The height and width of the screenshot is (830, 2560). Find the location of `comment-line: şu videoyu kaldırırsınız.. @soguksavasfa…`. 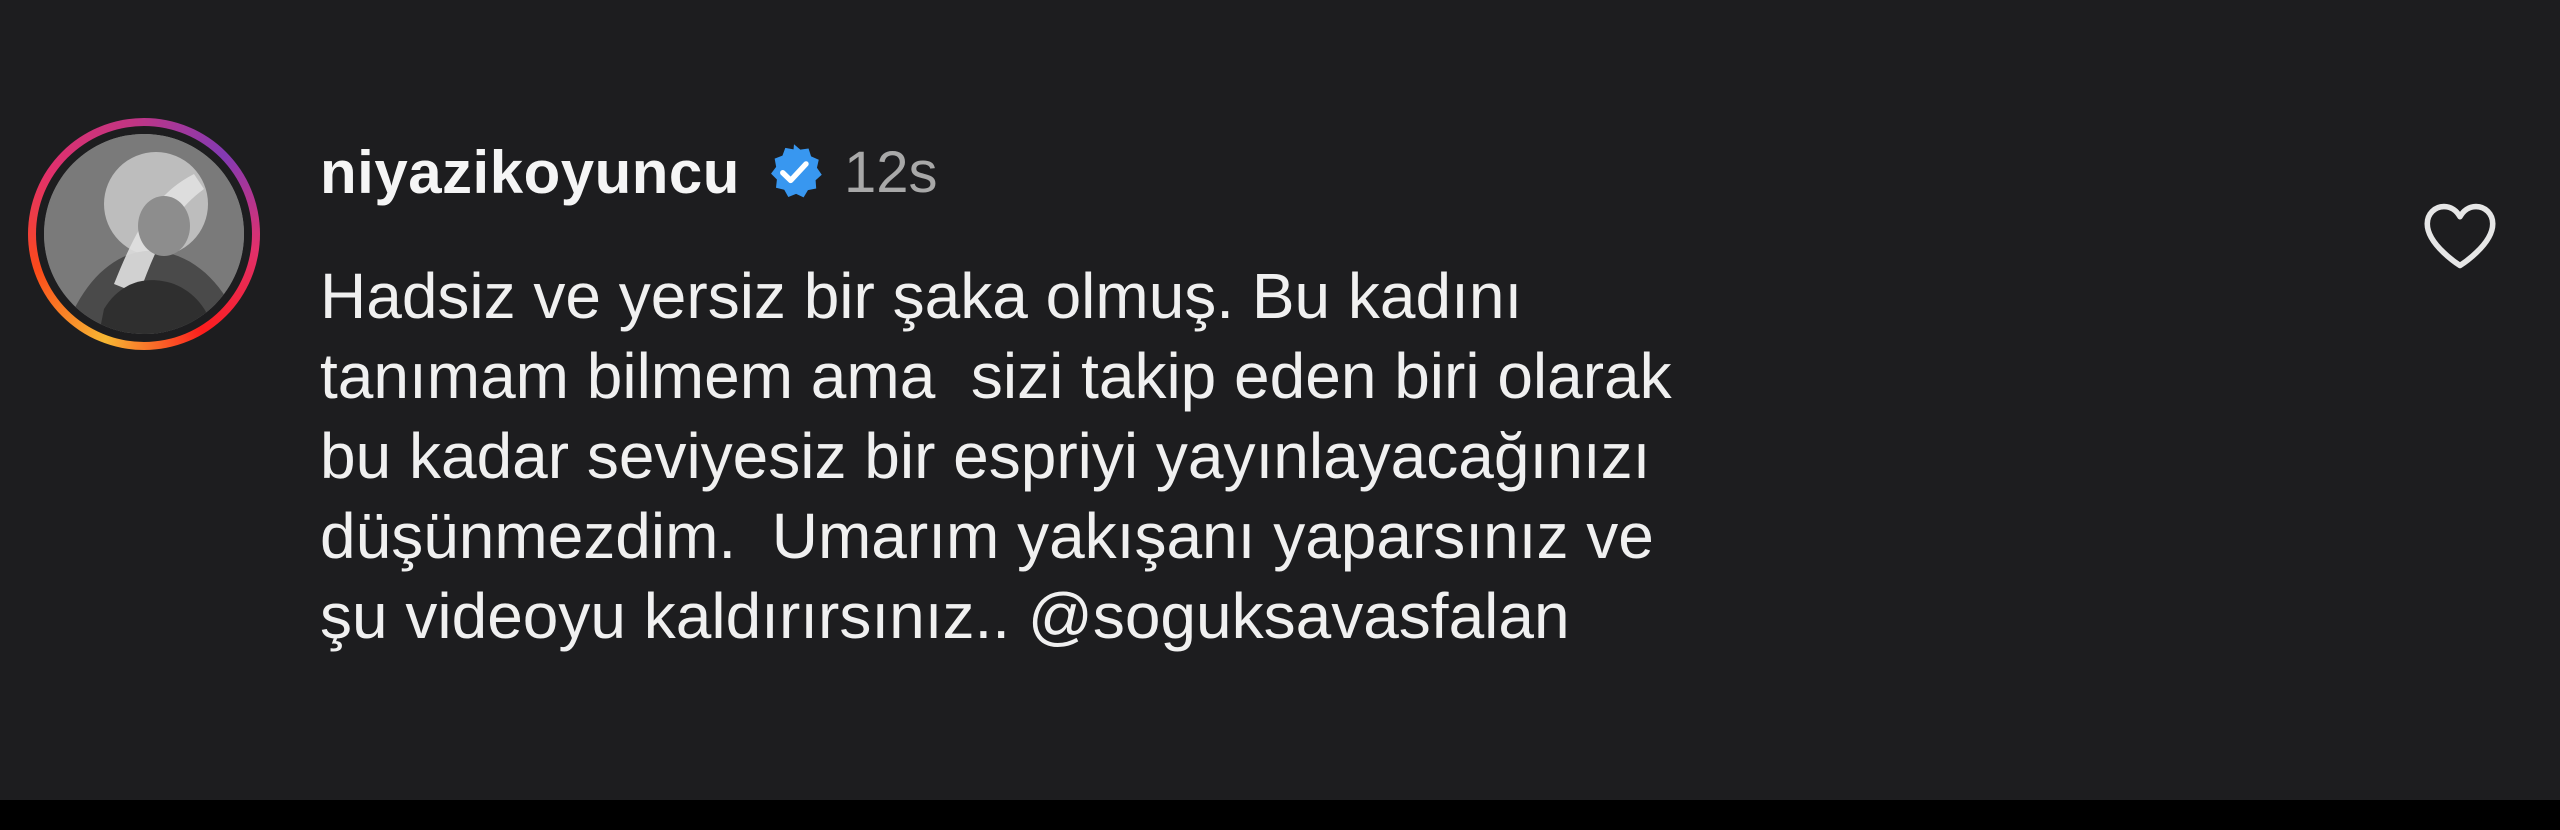

comment-line: şu videoyu kaldırırsınız.. @soguksavasfa… is located at coordinates (945, 616).